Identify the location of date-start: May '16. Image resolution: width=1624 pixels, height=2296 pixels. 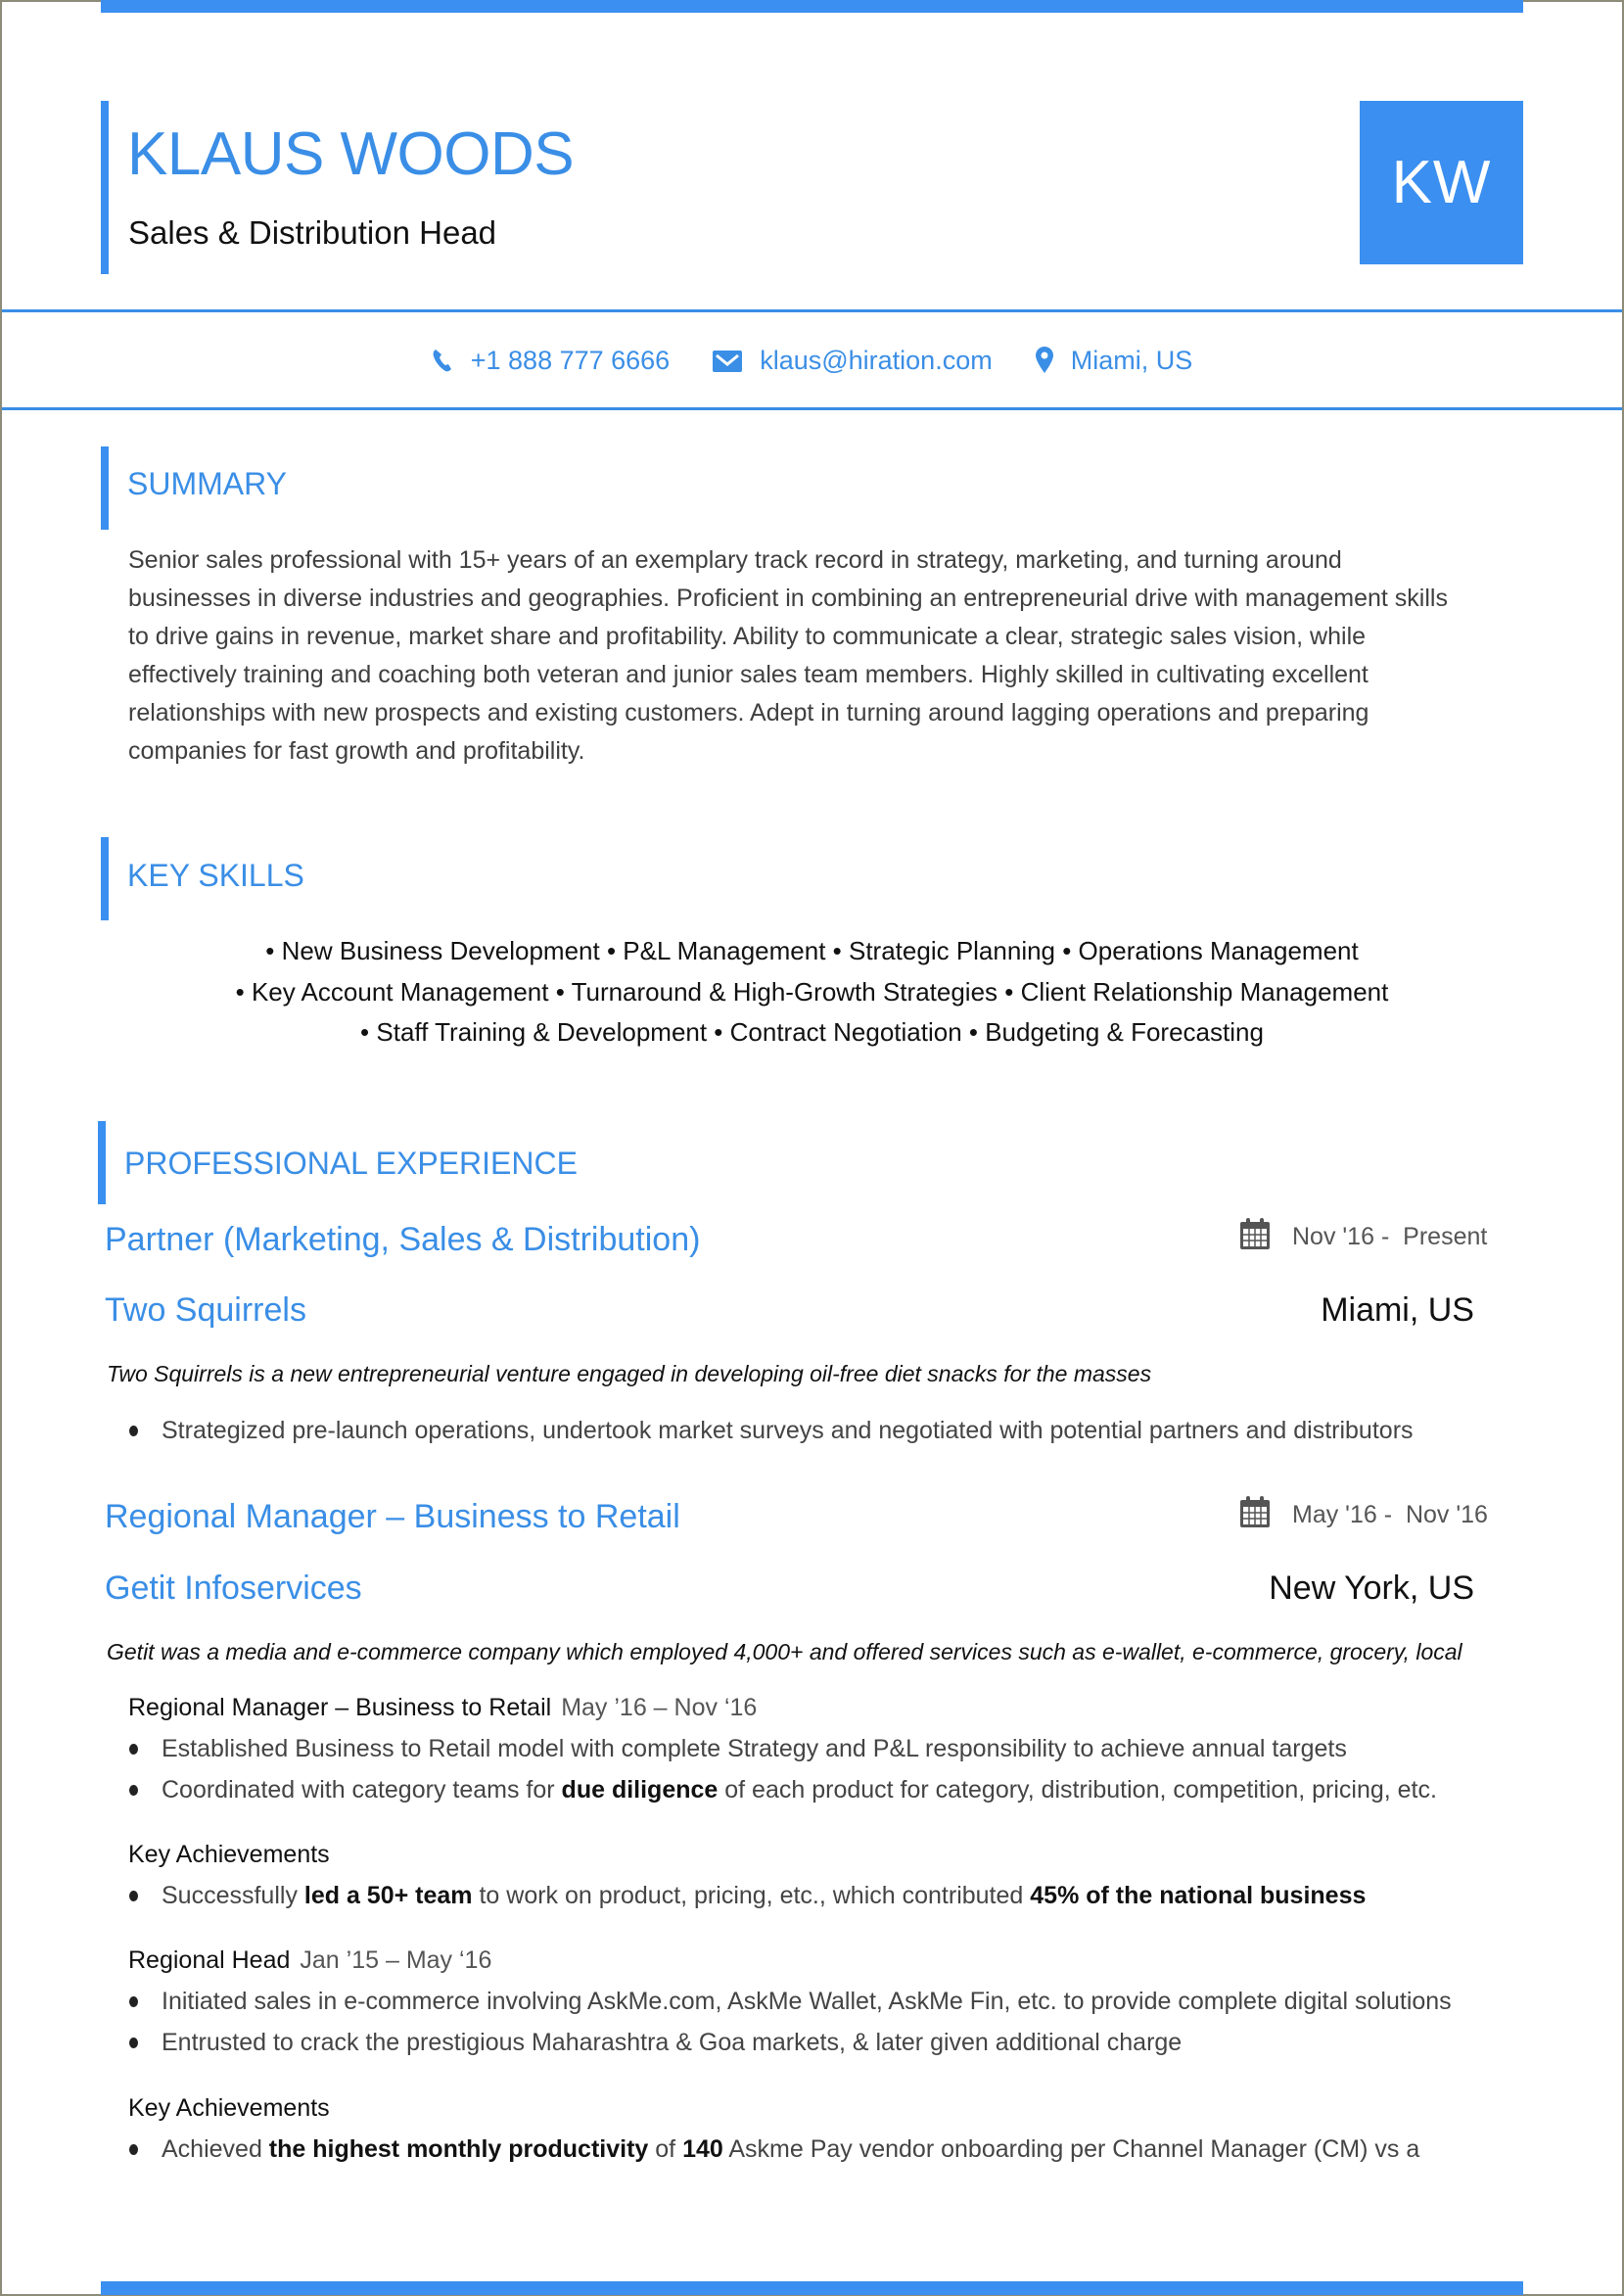
(1335, 1514).